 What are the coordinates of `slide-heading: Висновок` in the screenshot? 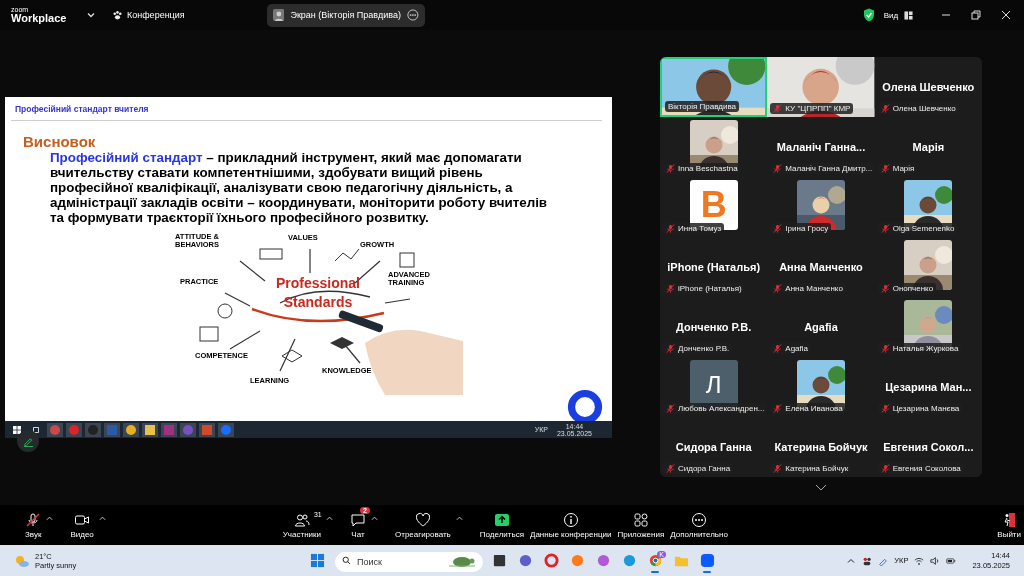 It's located at (60, 141).